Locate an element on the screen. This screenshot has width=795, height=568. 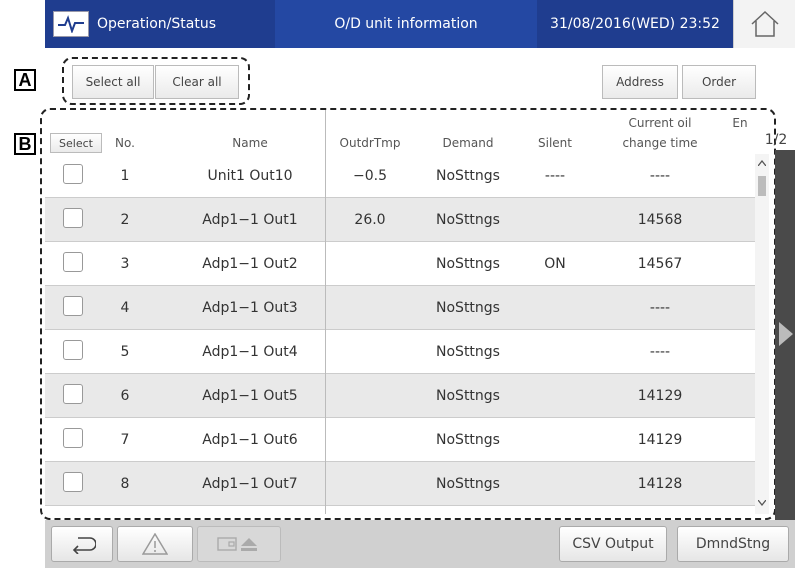
cell-no: 6 is located at coordinates (125, 396).